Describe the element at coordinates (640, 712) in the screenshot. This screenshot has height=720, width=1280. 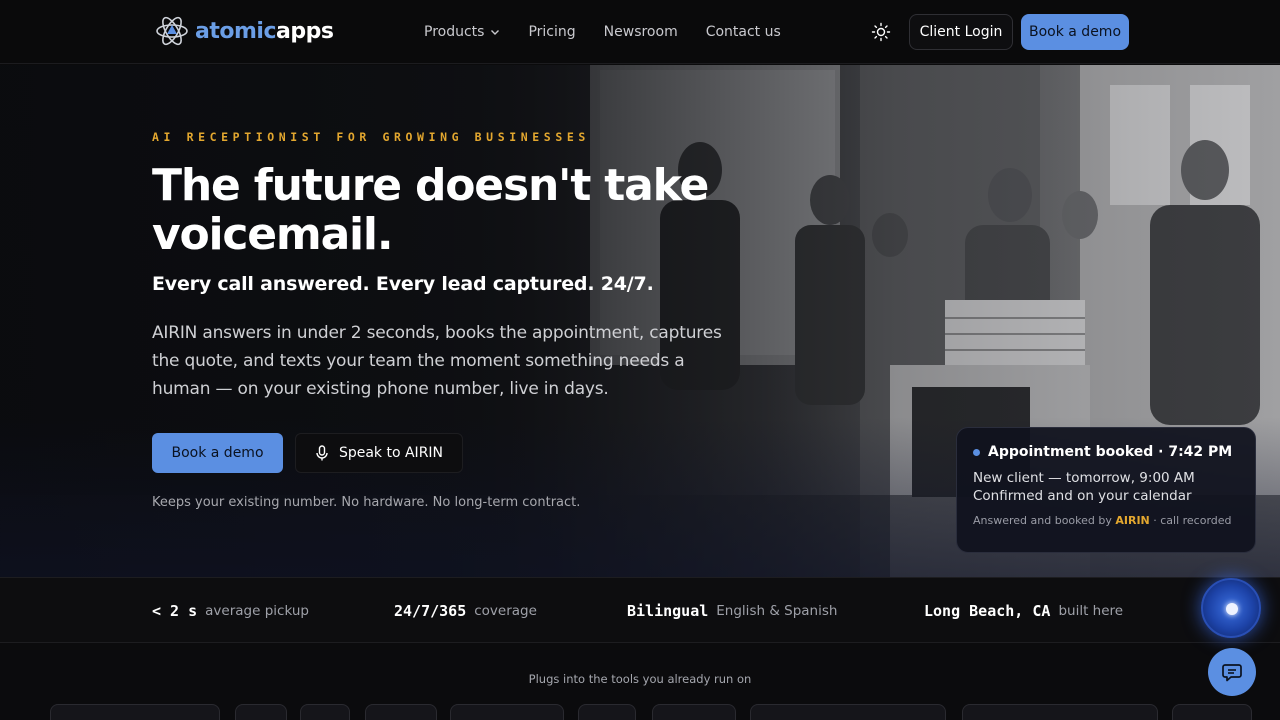
I see `integration-logo-strip` at that location.